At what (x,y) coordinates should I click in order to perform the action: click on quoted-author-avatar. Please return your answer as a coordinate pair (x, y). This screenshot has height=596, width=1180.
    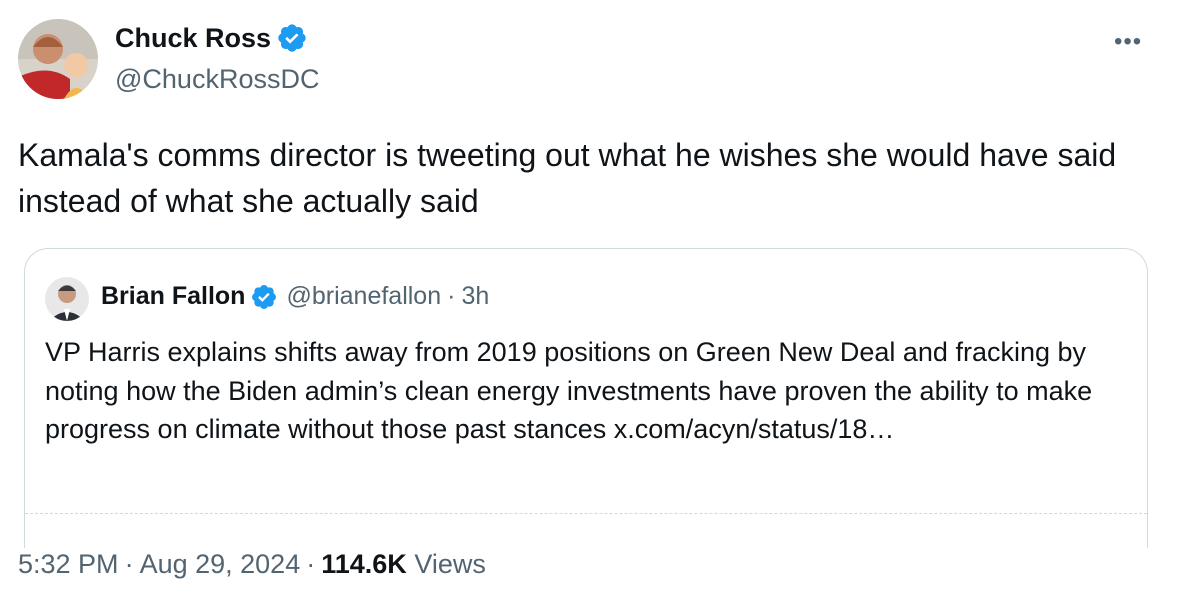
    Looking at the image, I should click on (67, 299).